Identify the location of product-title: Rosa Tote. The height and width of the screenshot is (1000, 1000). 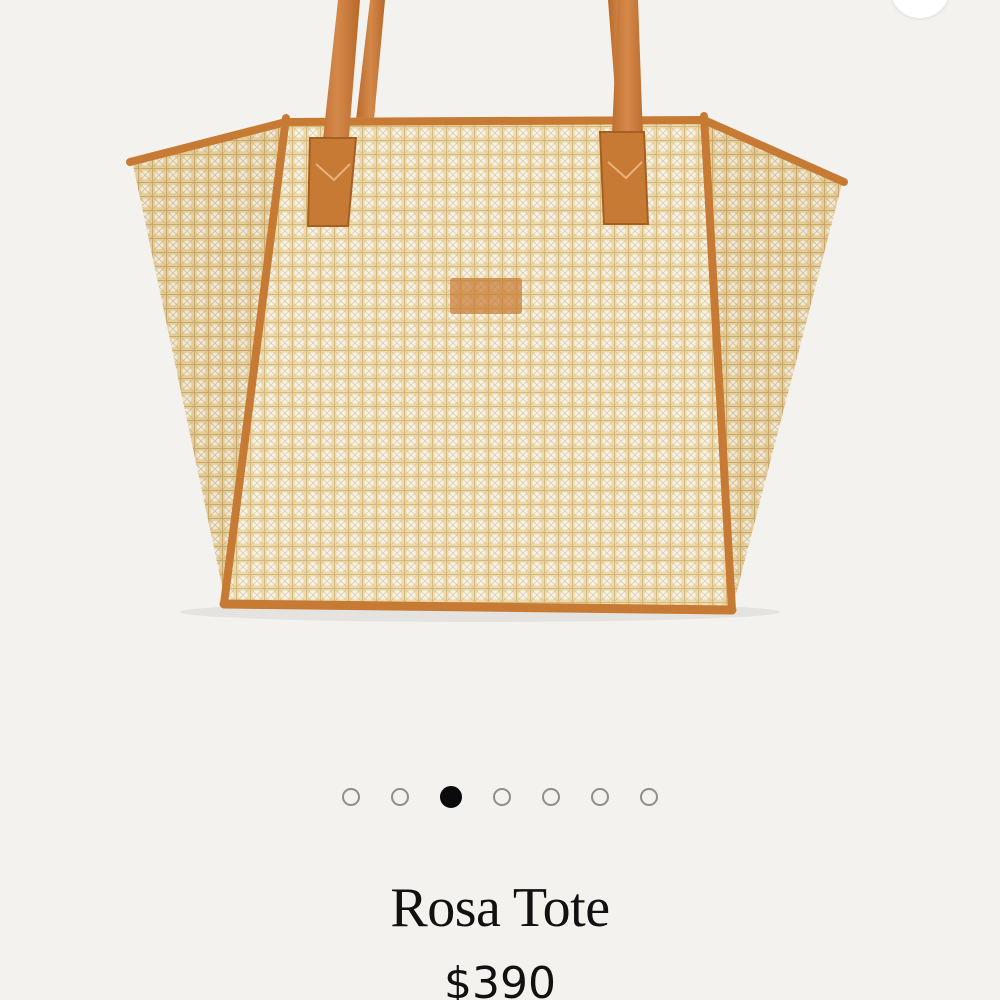
(500, 908).